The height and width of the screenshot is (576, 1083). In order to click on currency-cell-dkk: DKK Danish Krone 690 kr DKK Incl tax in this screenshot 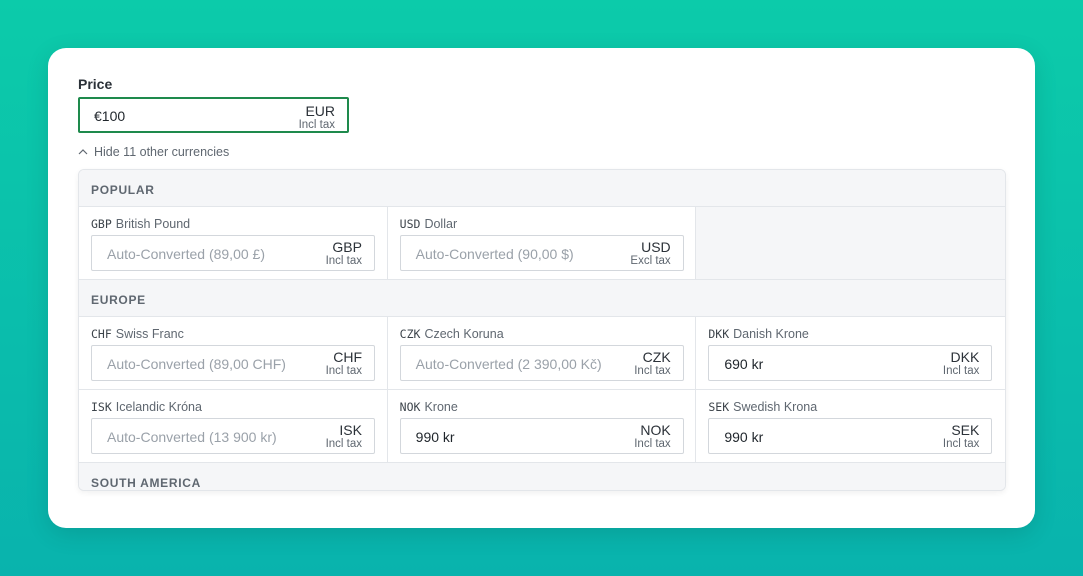, I will do `click(850, 353)`.